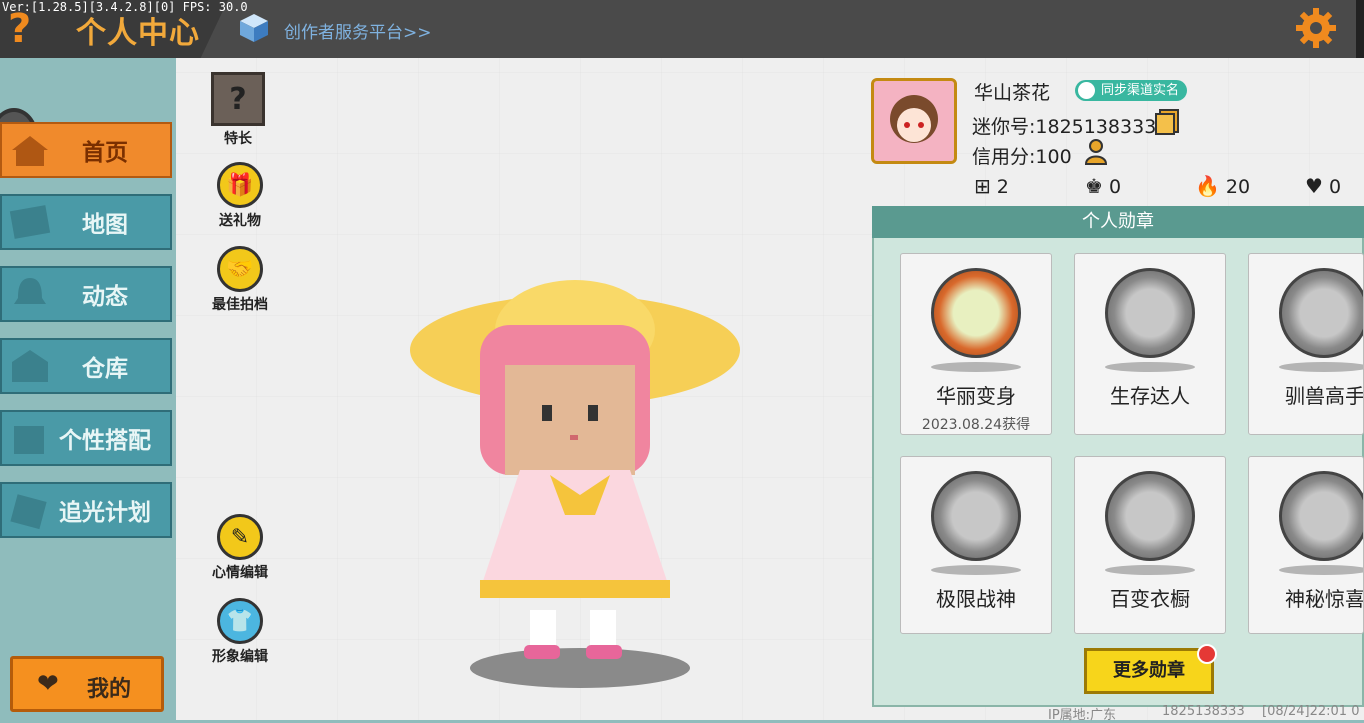 This screenshot has height=723, width=1364. I want to click on avatar-edit-button: 👕 形象编辑, so click(240, 632).